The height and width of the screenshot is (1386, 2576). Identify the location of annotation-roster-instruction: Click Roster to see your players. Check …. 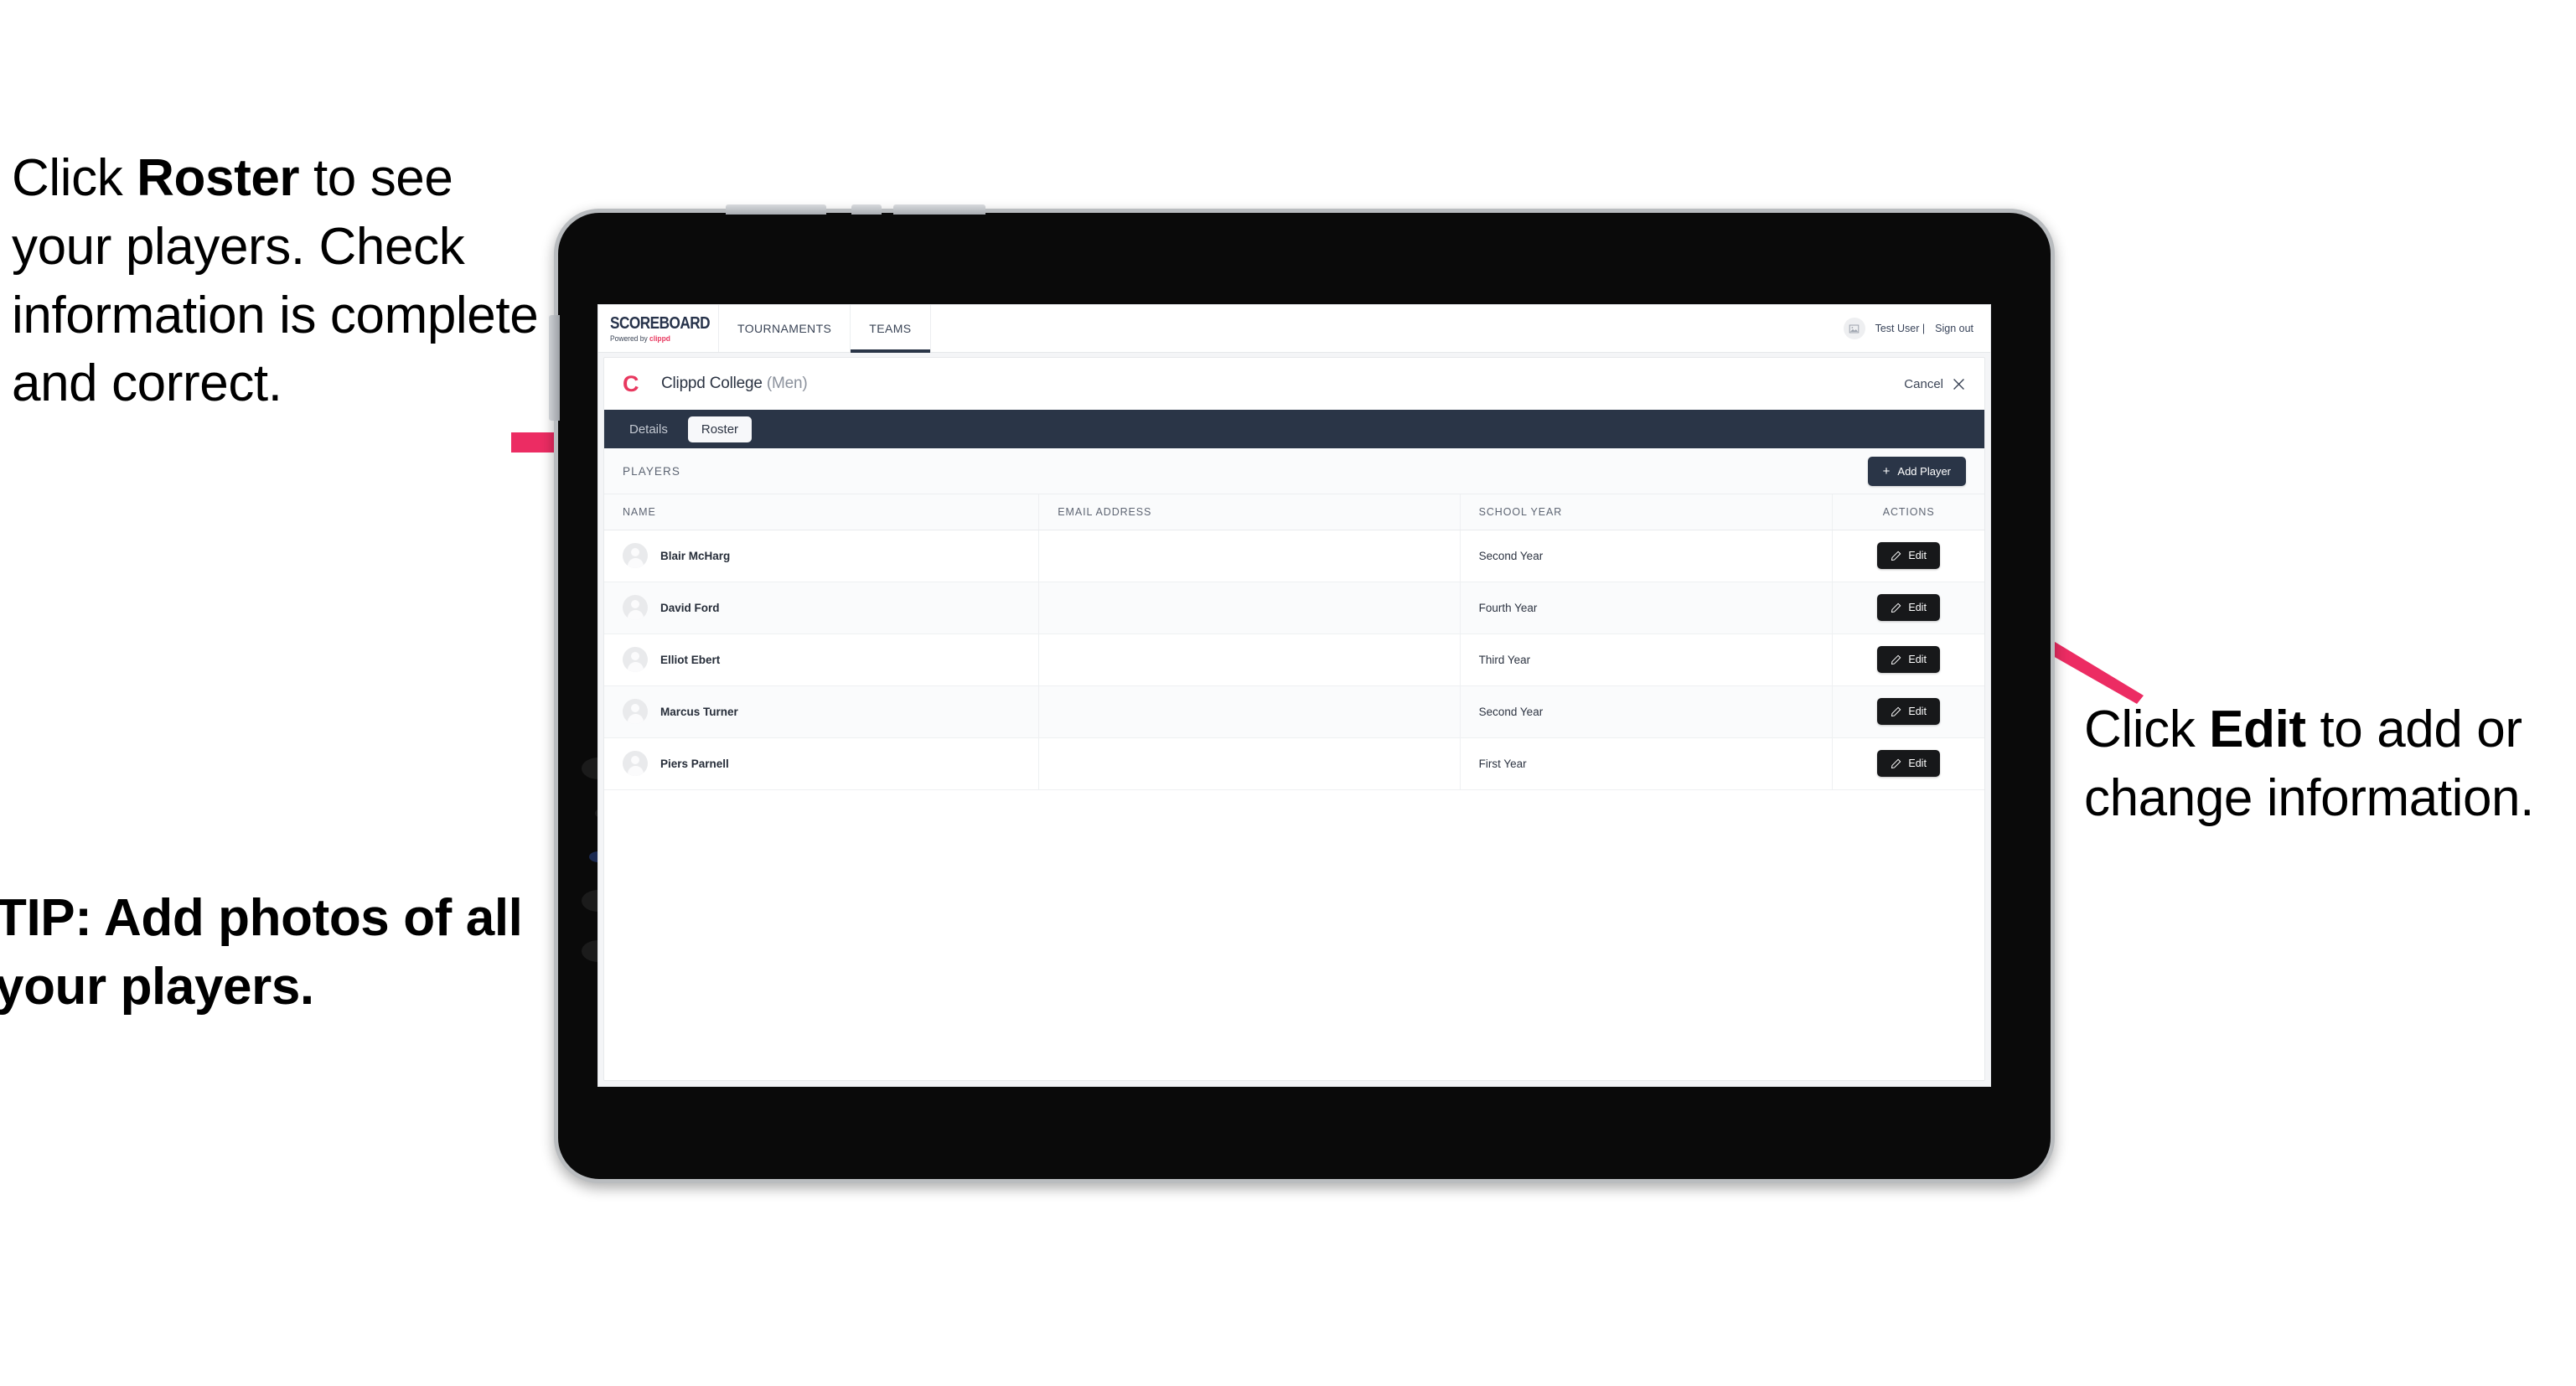
(280, 281).